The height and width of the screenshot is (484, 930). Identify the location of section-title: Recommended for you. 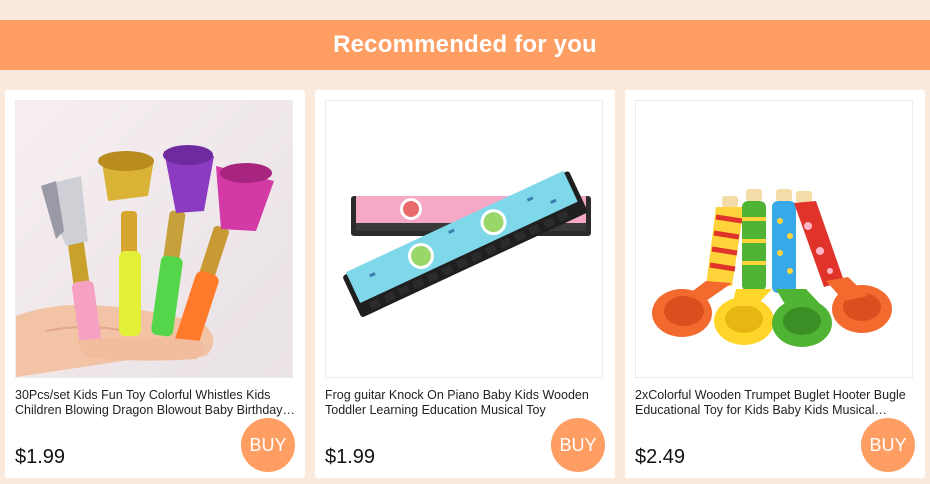
(465, 44).